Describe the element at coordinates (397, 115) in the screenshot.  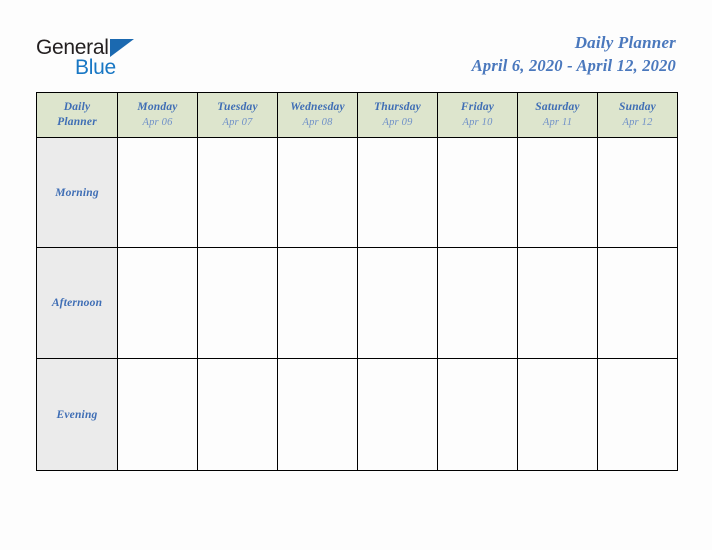
I see `column-header-thursday: Thursday Apr 09` at that location.